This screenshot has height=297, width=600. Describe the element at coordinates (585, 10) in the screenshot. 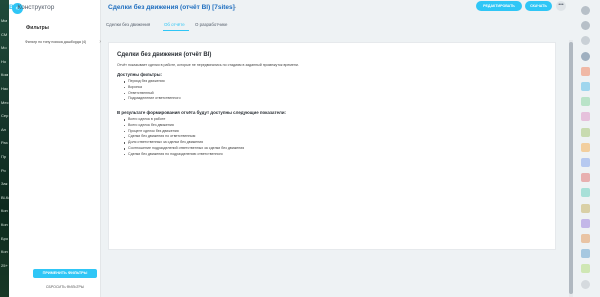

I see `bell-icon` at that location.